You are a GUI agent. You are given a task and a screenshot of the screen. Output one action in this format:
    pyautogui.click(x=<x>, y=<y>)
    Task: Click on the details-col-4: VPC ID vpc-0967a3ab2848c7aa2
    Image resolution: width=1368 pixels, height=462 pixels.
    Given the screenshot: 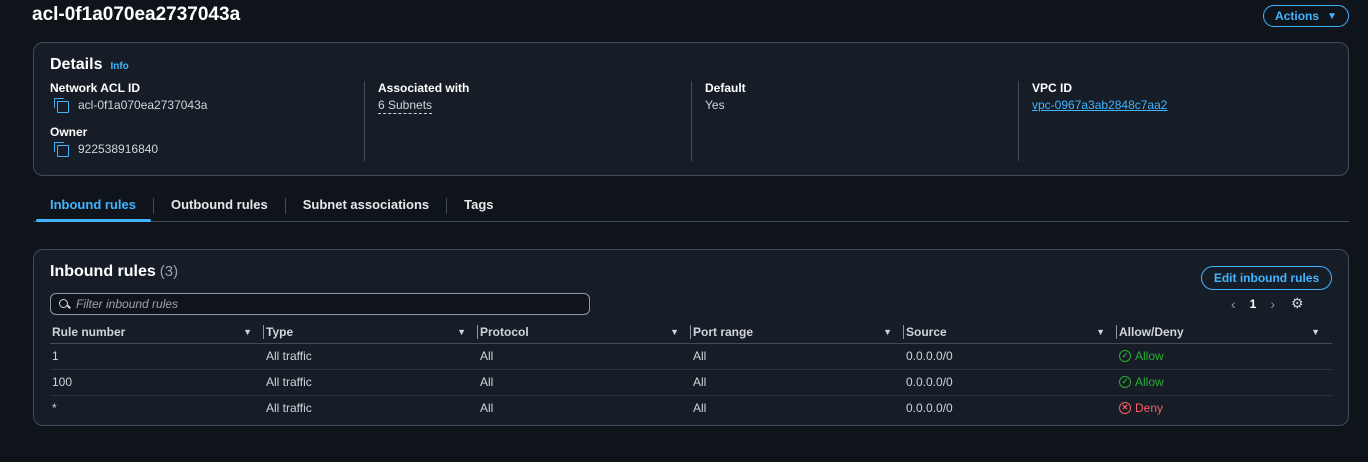 What is the action you would take?
    pyautogui.click(x=1178, y=121)
    